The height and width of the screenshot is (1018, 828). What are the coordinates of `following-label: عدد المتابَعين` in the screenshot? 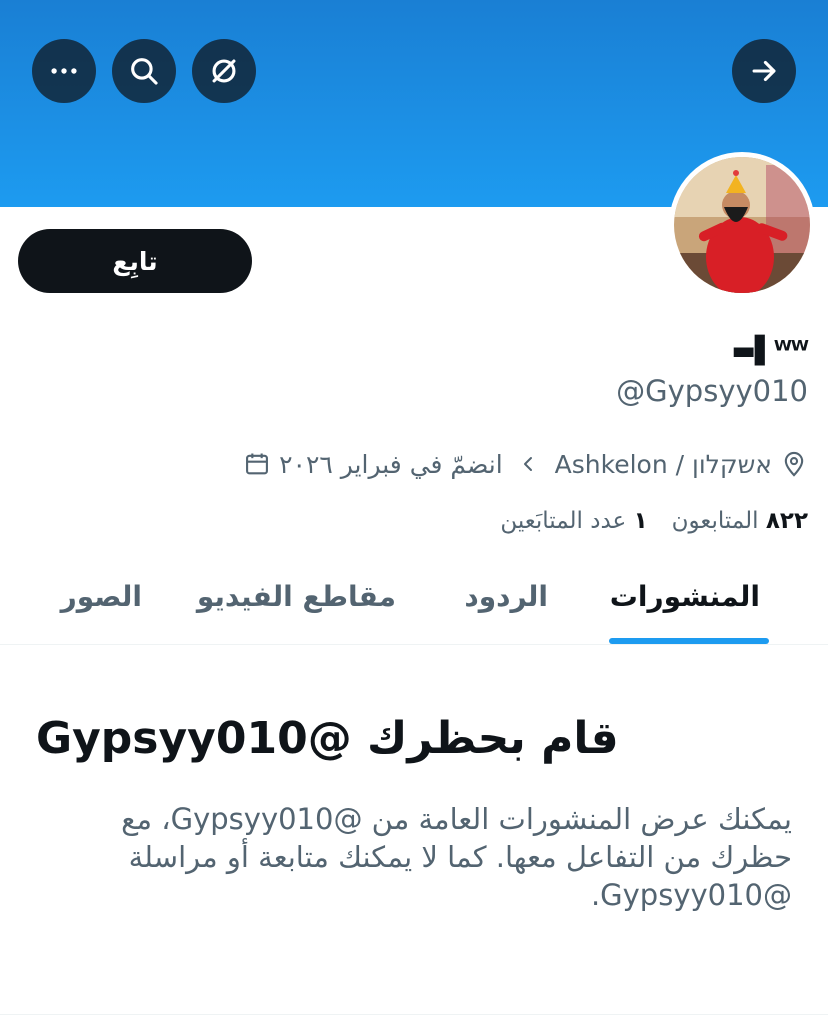 It's located at (563, 521).